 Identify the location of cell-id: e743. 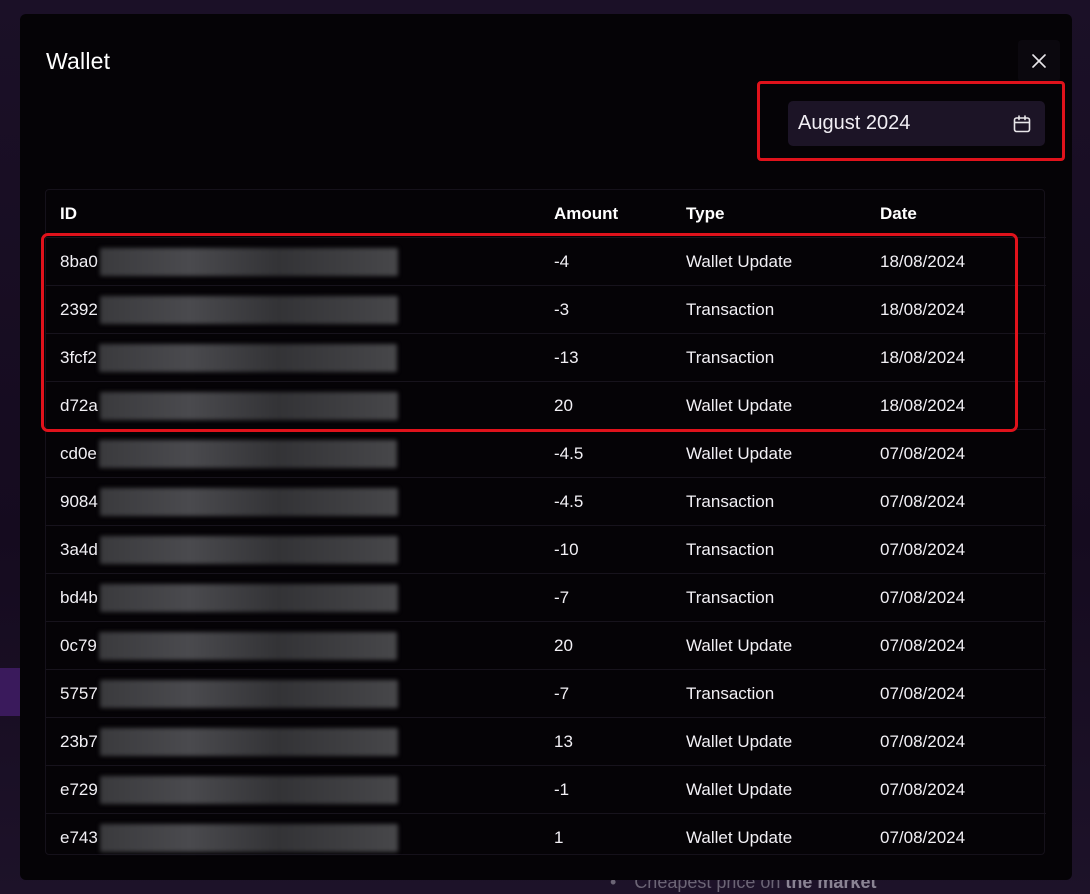
(300, 838).